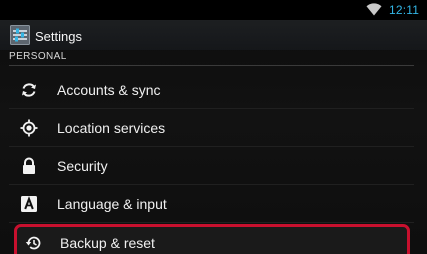  Describe the element at coordinates (29, 128) in the screenshot. I see `location-icon` at that location.